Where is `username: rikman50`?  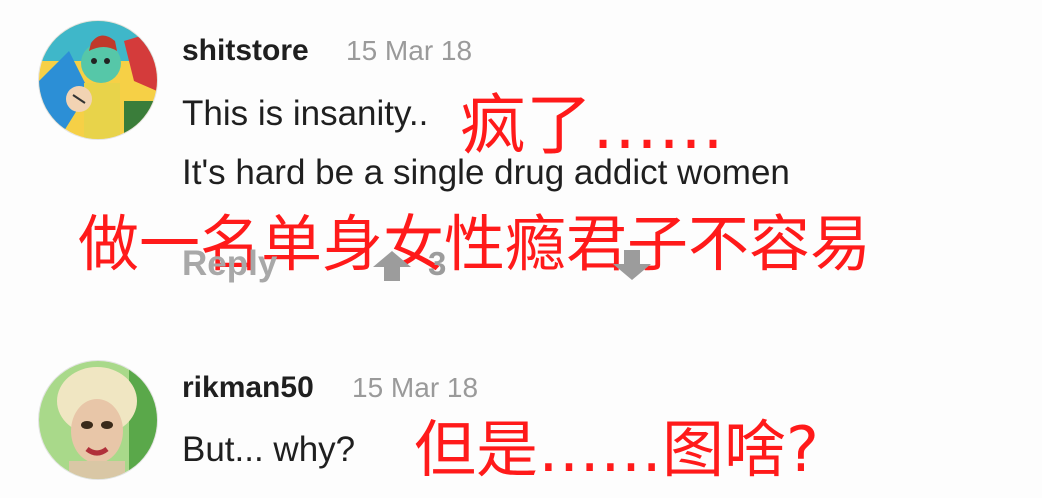 username: rikman50 is located at coordinates (248, 388).